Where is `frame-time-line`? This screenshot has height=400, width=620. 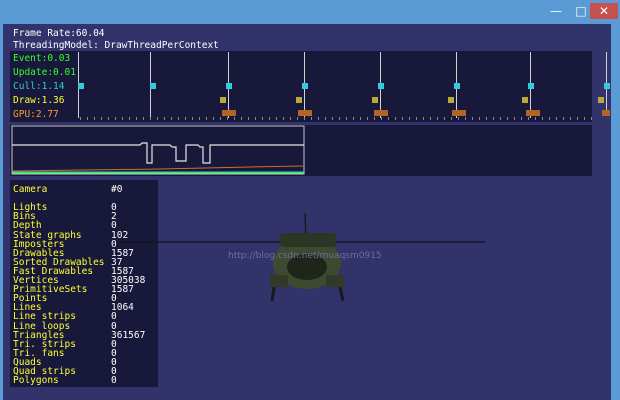 frame-time-line is located at coordinates (158, 153).